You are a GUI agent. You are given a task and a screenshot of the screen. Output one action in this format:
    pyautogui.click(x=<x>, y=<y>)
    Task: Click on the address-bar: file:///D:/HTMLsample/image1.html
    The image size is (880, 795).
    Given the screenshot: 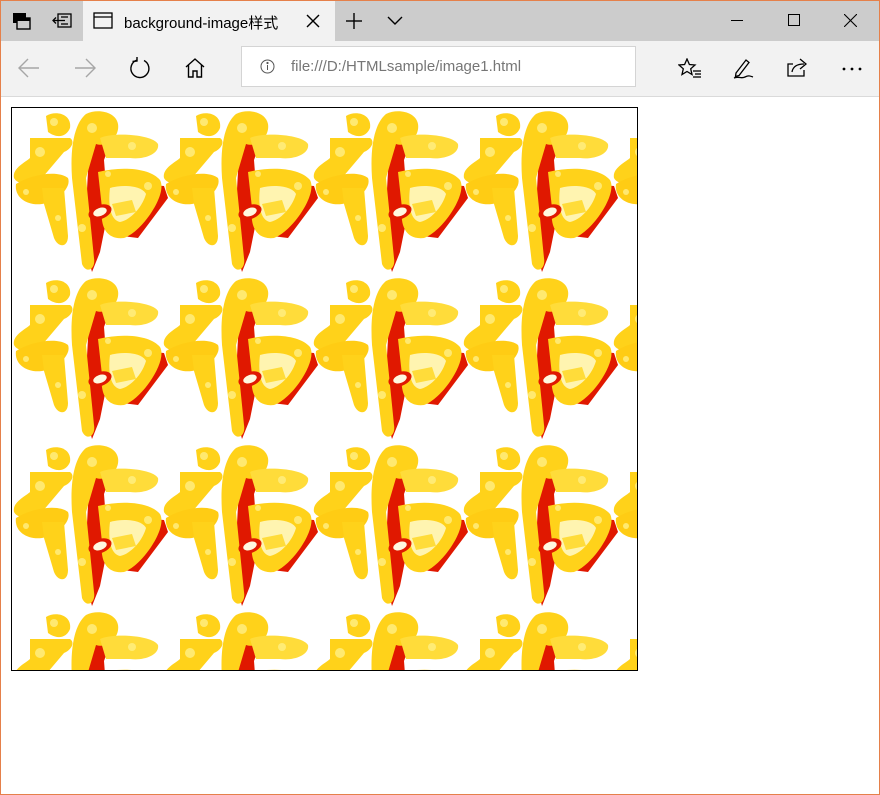 What is the action you would take?
    pyautogui.click(x=438, y=66)
    